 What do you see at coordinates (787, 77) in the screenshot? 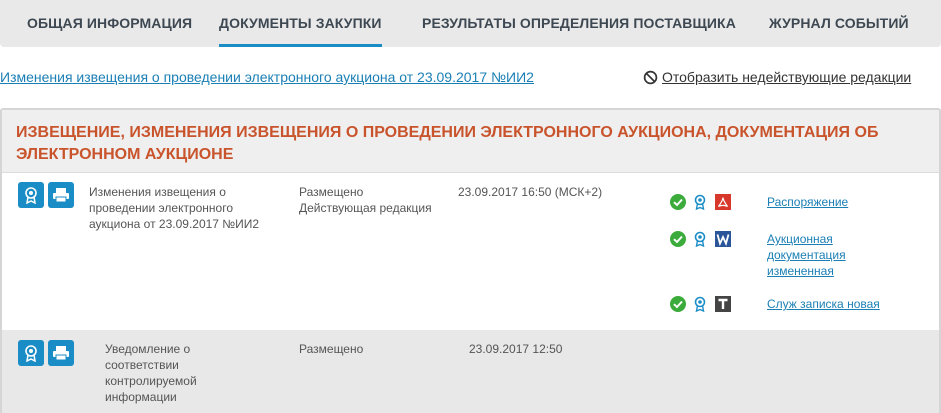
I see `show-inactive-label: Отобразить недействующие редакции` at bounding box center [787, 77].